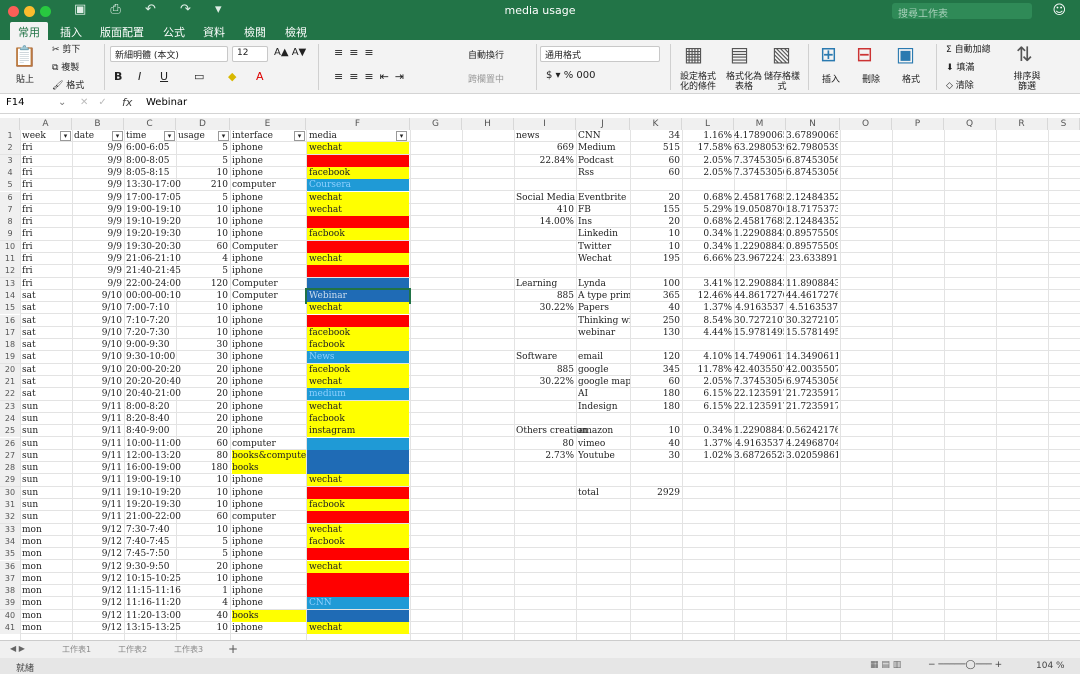  I want to click on cell: 42.4035507, so click(759, 370).